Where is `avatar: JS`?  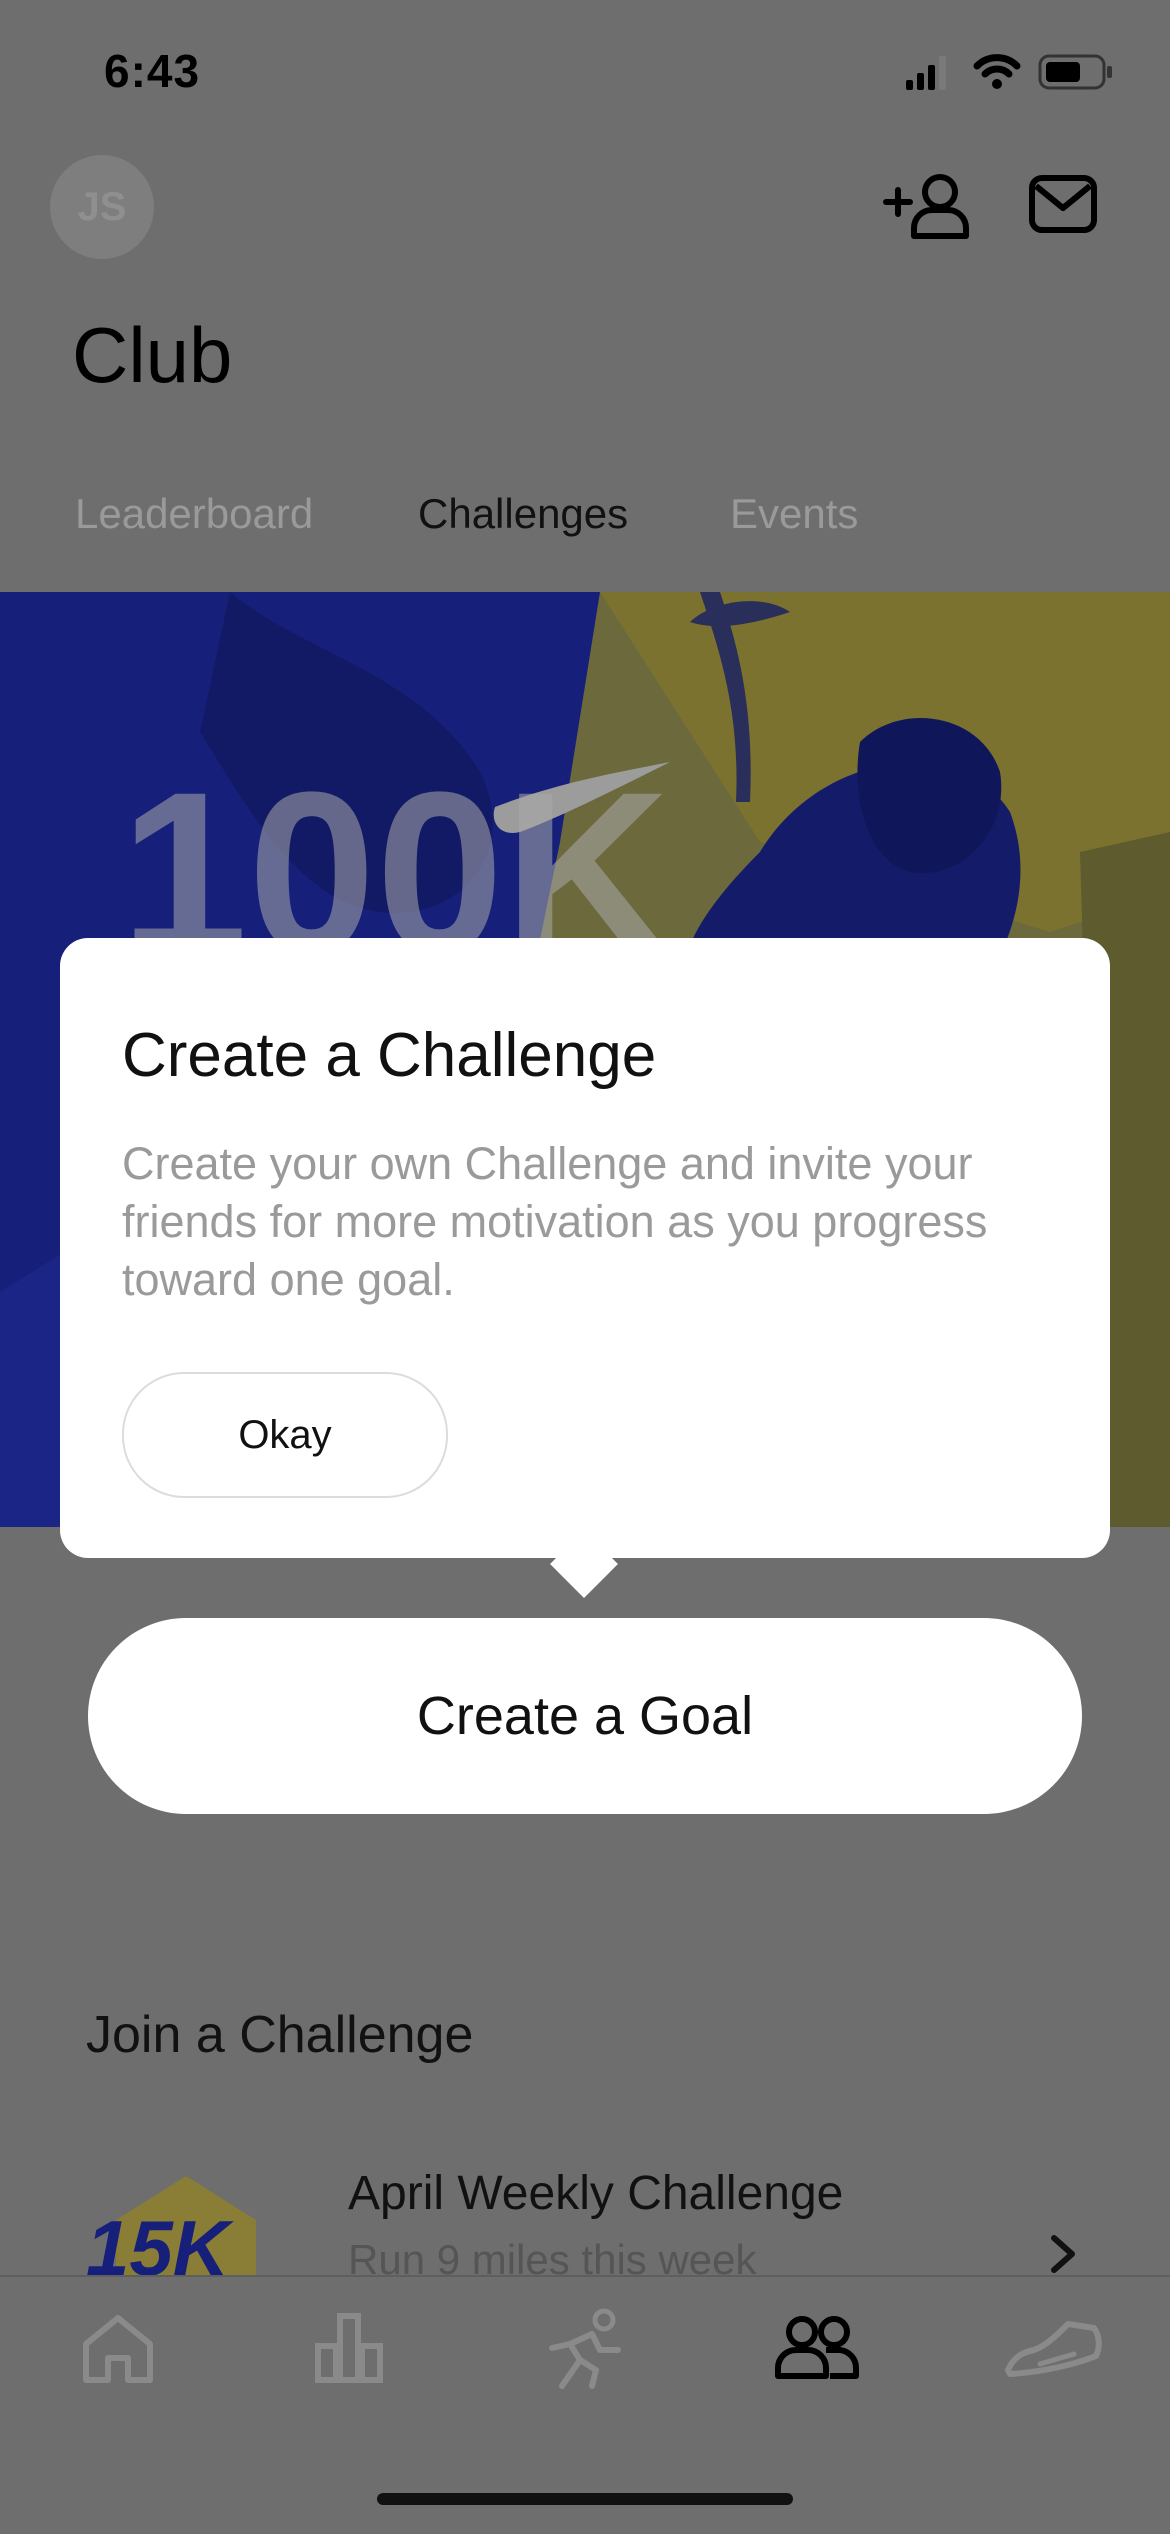 avatar: JS is located at coordinates (102, 207).